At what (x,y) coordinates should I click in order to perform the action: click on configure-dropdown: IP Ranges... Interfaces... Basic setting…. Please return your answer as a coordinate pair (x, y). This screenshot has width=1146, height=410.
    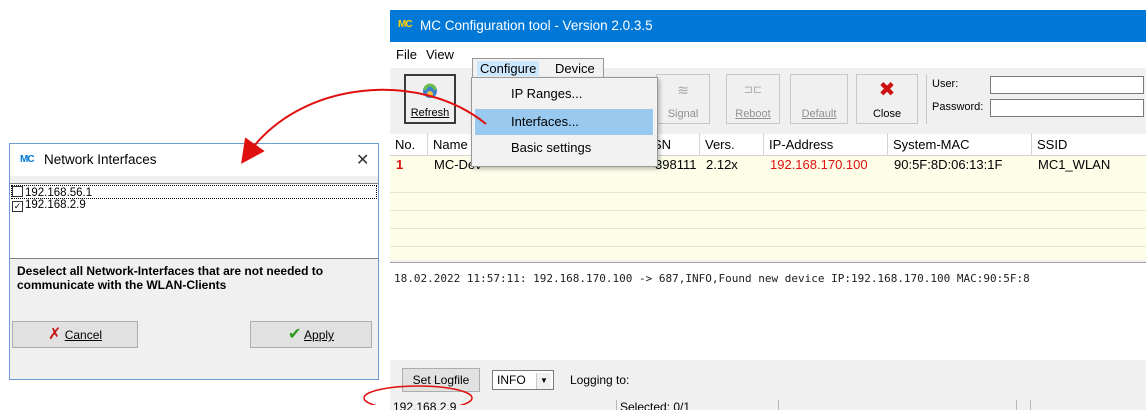
    Looking at the image, I should click on (564, 122).